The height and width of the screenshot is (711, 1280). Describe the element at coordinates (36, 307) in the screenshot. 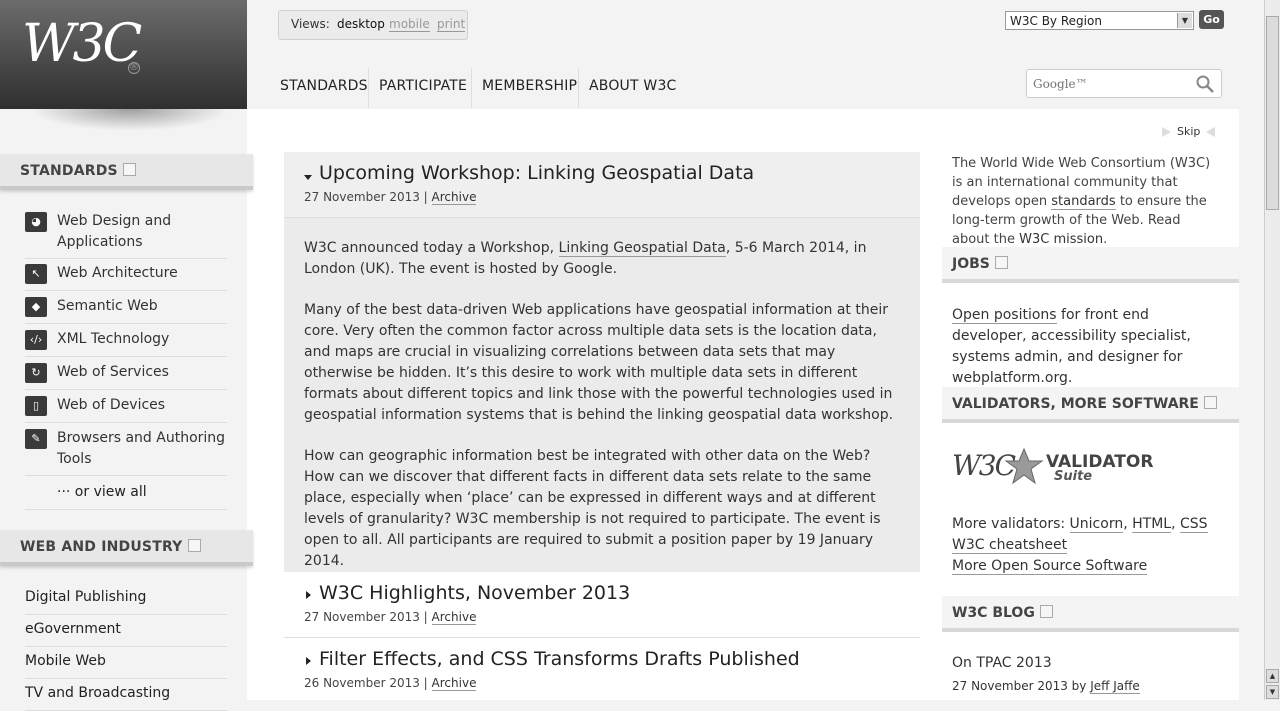

I see `semantic-icon: ◆` at that location.